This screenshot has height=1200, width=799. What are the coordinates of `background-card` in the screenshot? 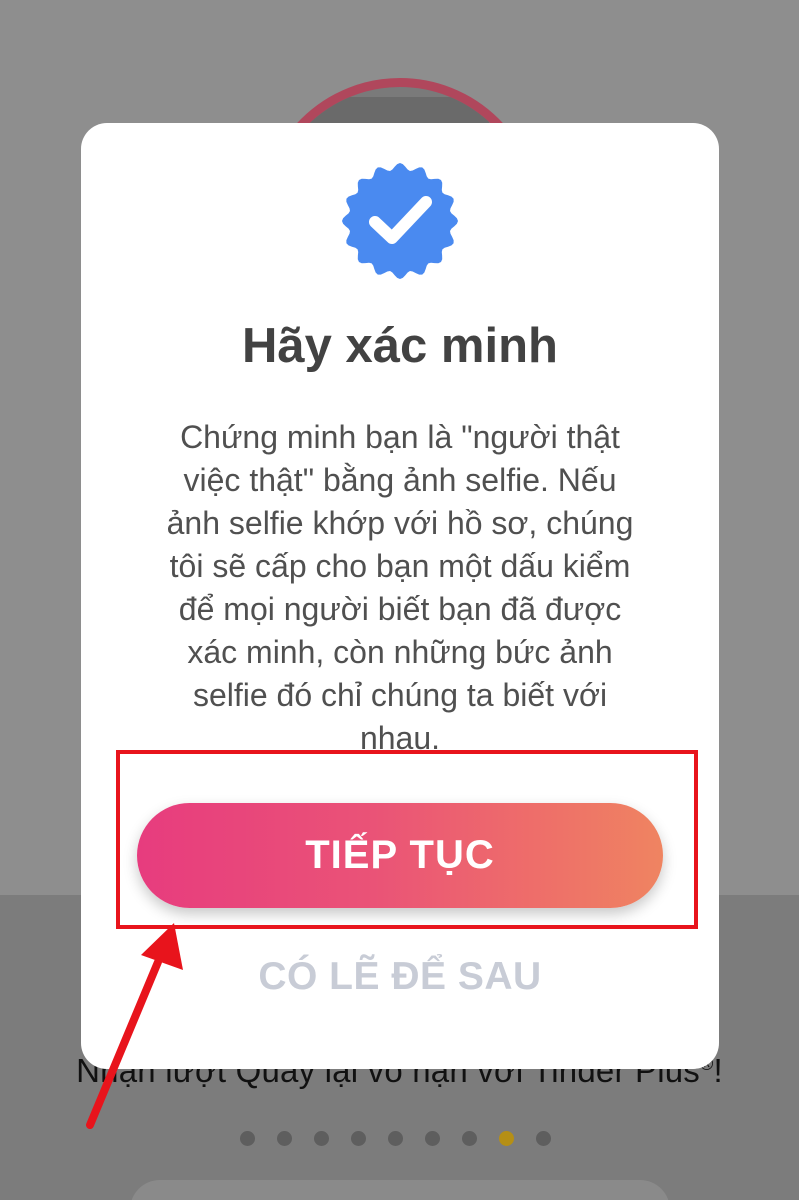 It's located at (400, 1190).